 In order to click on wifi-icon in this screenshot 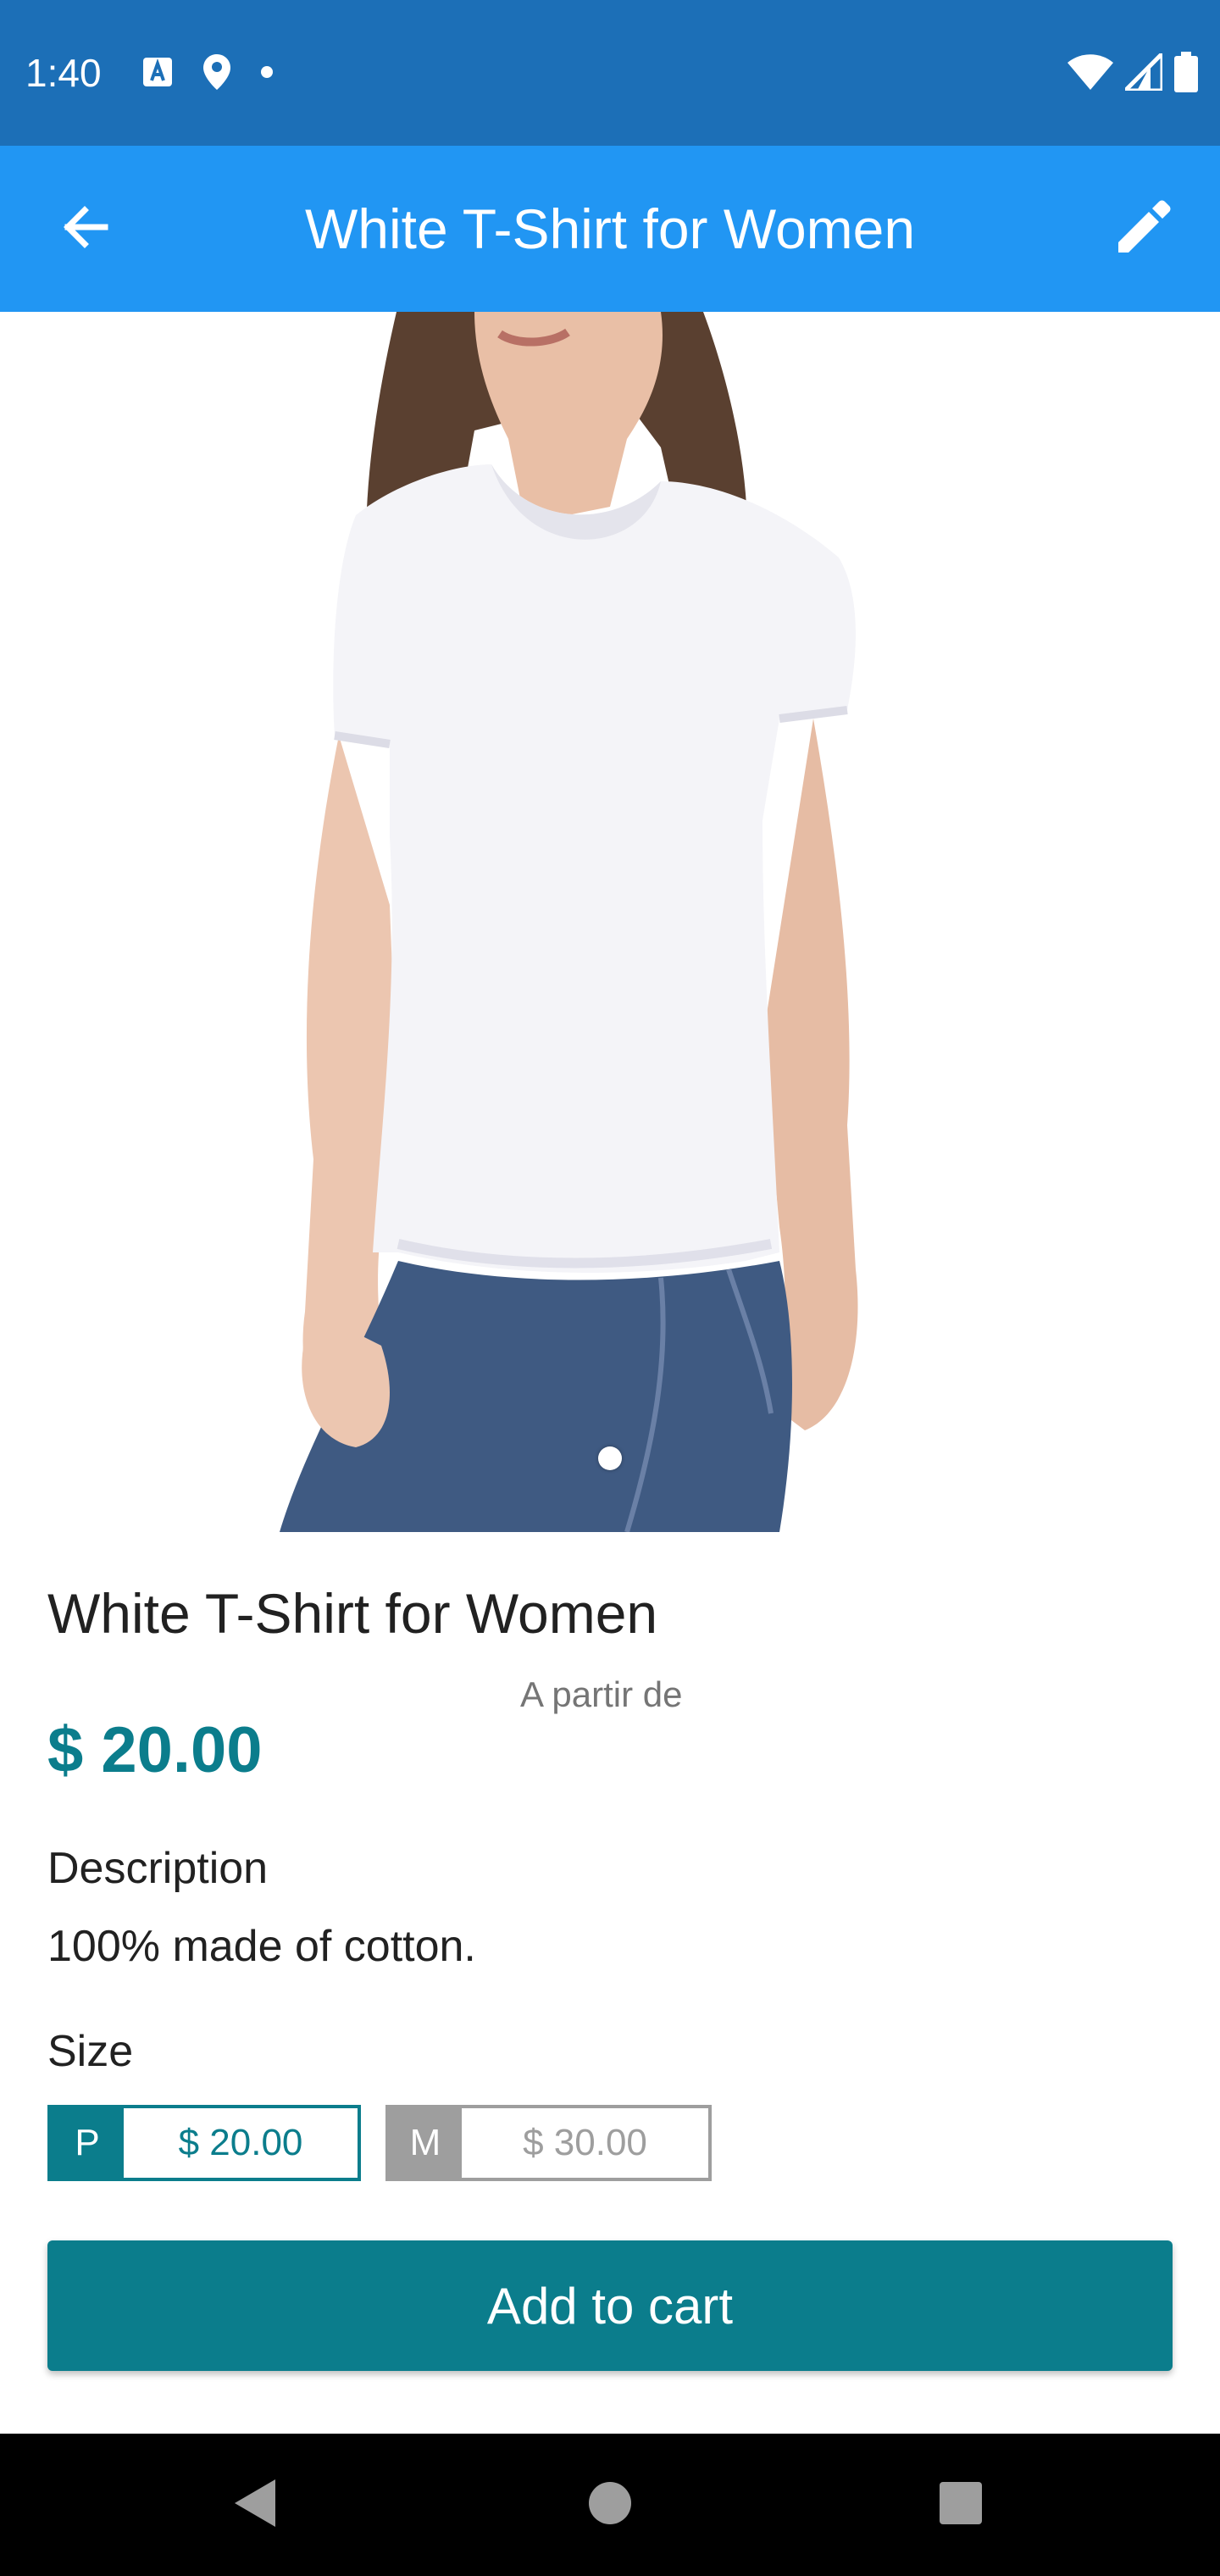, I will do `click(1090, 73)`.